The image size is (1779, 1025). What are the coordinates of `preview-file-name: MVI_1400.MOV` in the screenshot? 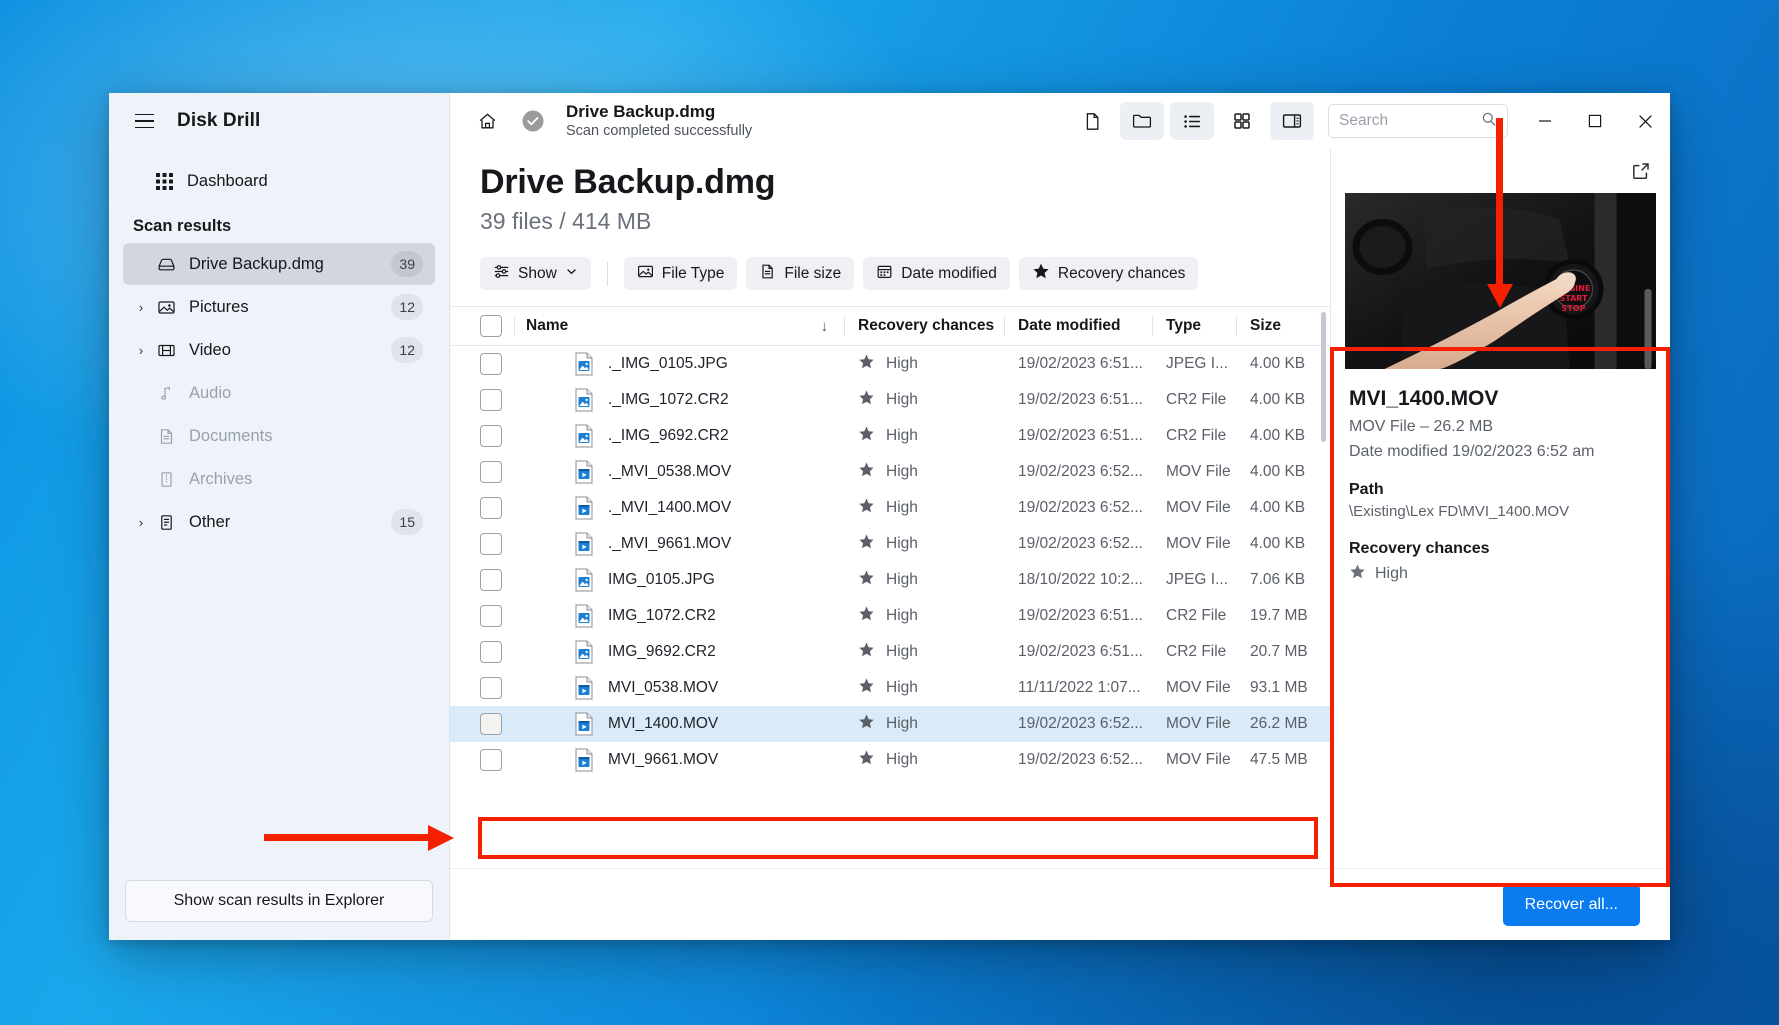 It's located at (1424, 398).